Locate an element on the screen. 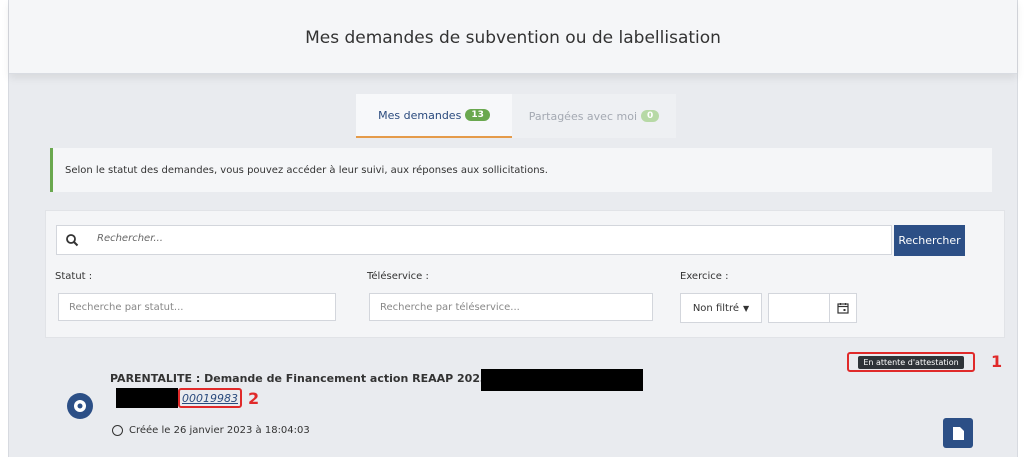  tabs: Mes demandes 13 Partagées avec moi 0 is located at coordinates (516, 116).